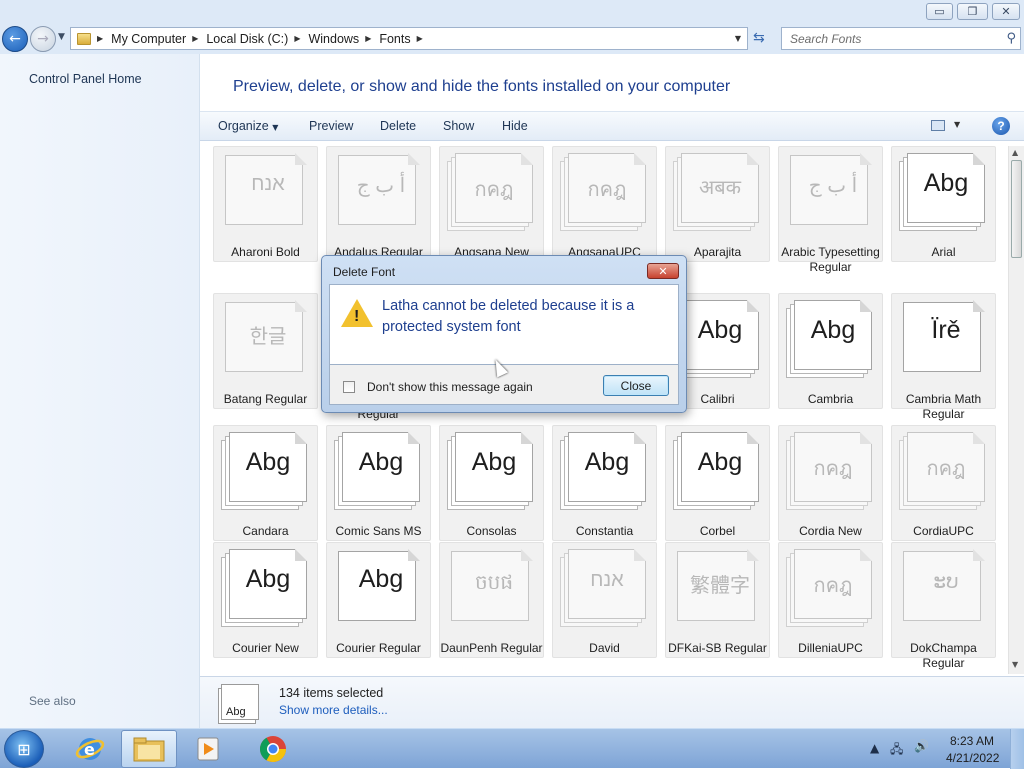 Image resolution: width=1024 pixels, height=769 pixels. What do you see at coordinates (943, 204) in the screenshot?
I see `font-tile: Abg Arial` at bounding box center [943, 204].